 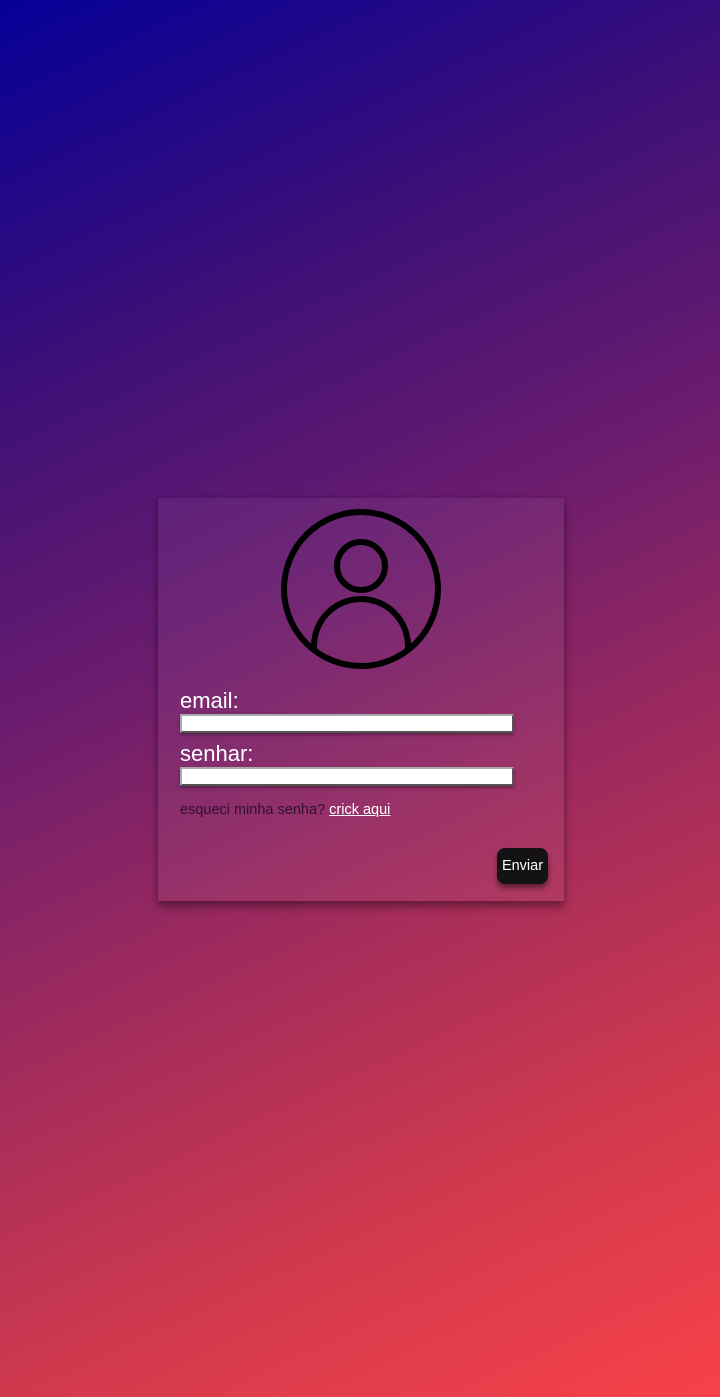 What do you see at coordinates (522, 866) in the screenshot?
I see `submit-button: Enviar` at bounding box center [522, 866].